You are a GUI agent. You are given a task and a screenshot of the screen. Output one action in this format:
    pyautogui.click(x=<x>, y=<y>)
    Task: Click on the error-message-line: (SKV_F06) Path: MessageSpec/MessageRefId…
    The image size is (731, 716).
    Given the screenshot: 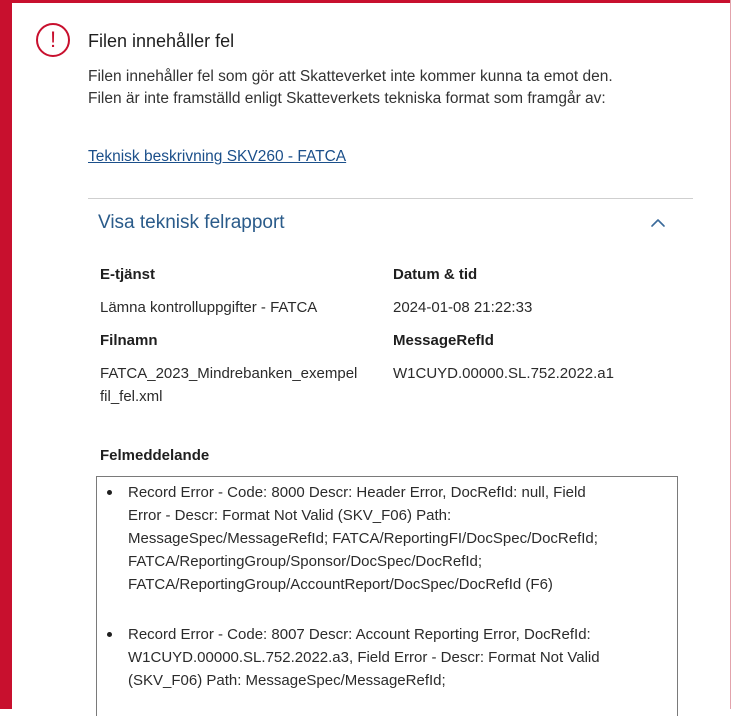 What is the action you would take?
    pyautogui.click(x=287, y=680)
    